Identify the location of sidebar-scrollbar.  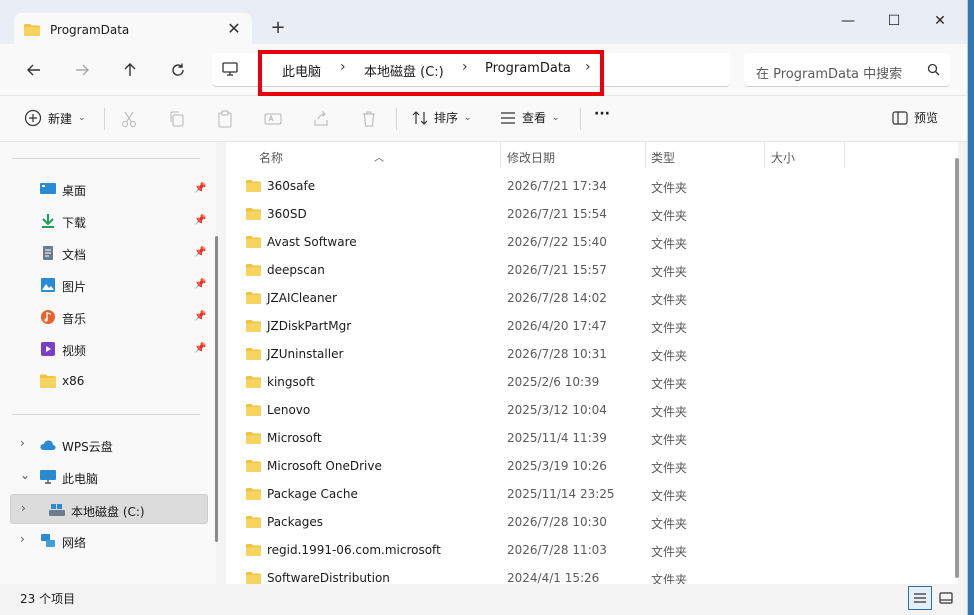
(216, 389).